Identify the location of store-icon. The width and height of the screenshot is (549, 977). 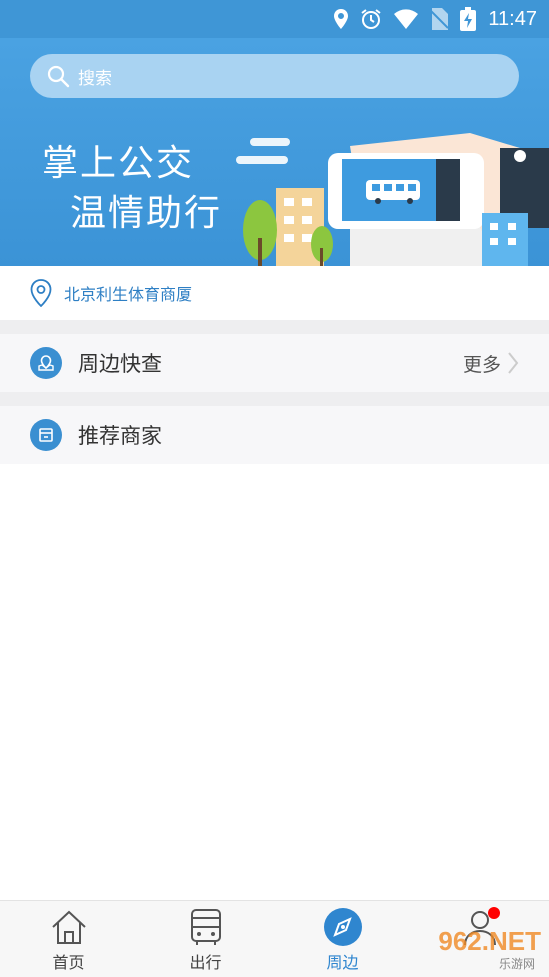
(46, 435).